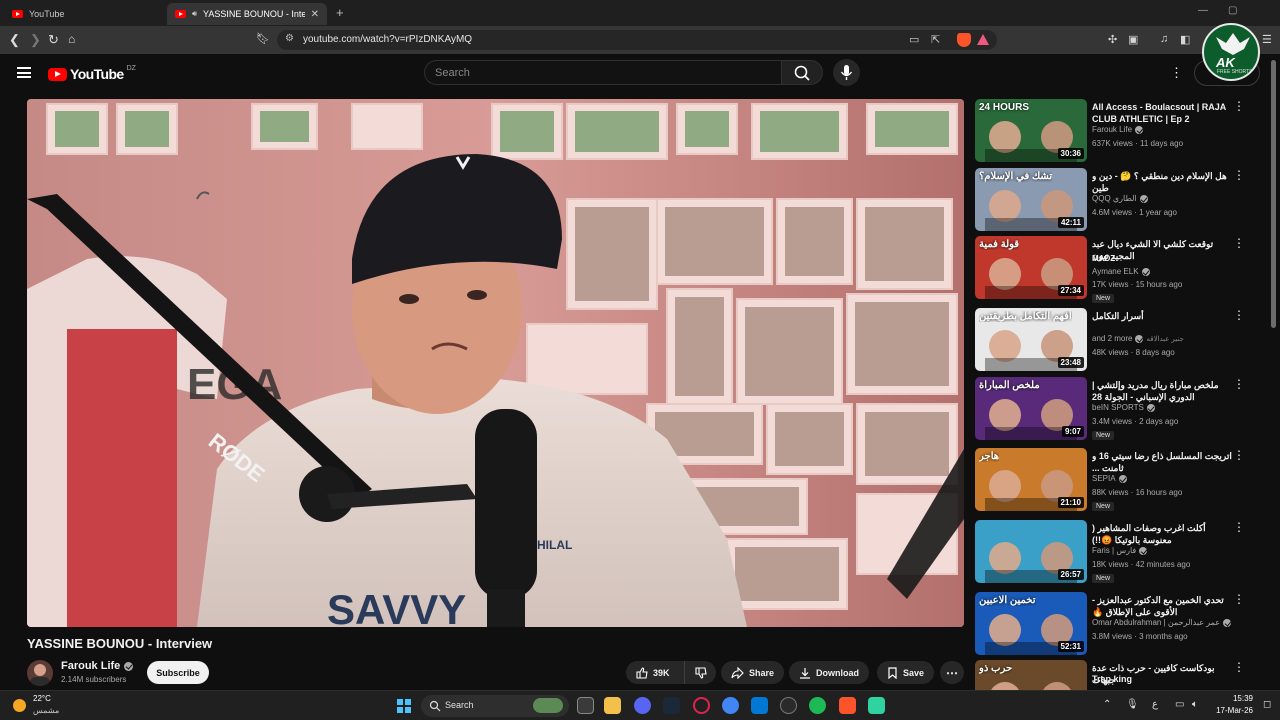 This screenshot has height=720, width=1280. I want to click on cast-icon: ▭, so click(914, 39).